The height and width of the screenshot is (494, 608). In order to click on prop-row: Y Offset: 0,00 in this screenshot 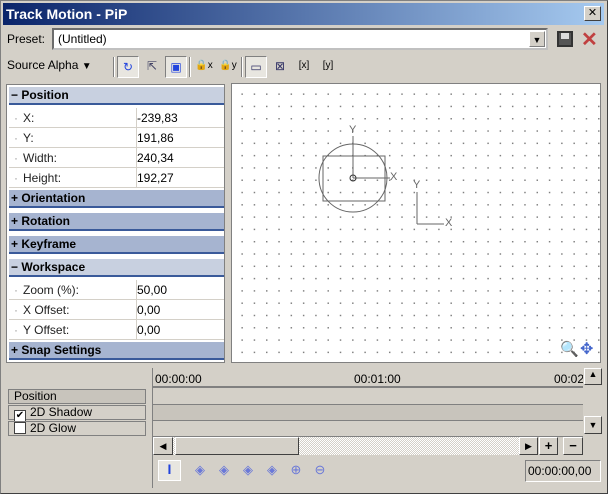, I will do `click(116, 330)`.